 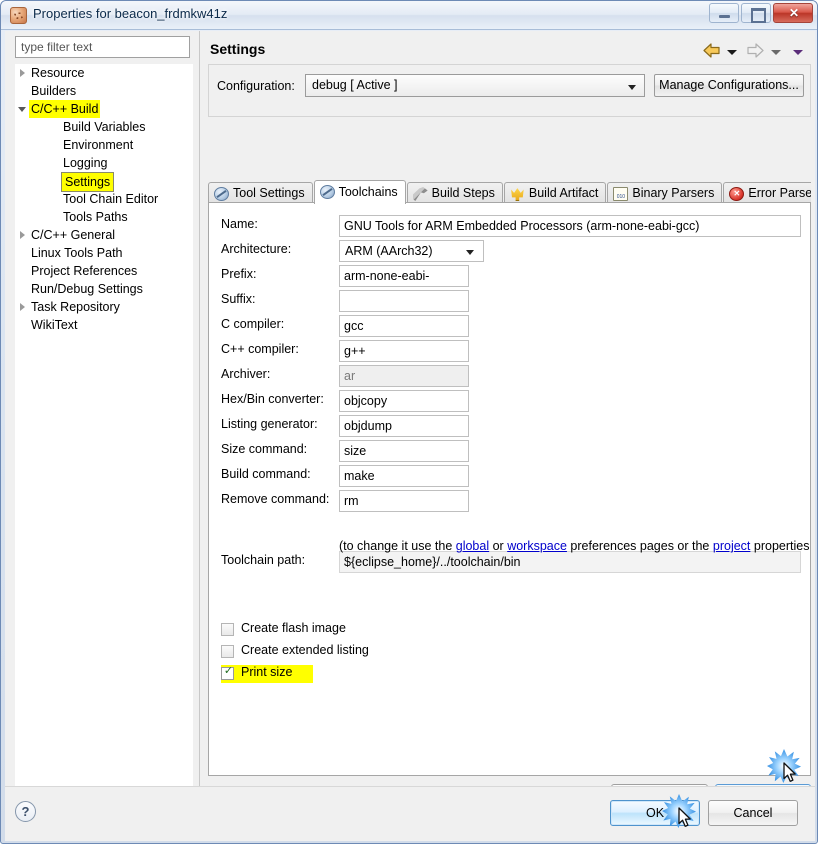 What do you see at coordinates (111, 199) in the screenshot?
I see `sidebar-item-label: Tool Chain Editor` at bounding box center [111, 199].